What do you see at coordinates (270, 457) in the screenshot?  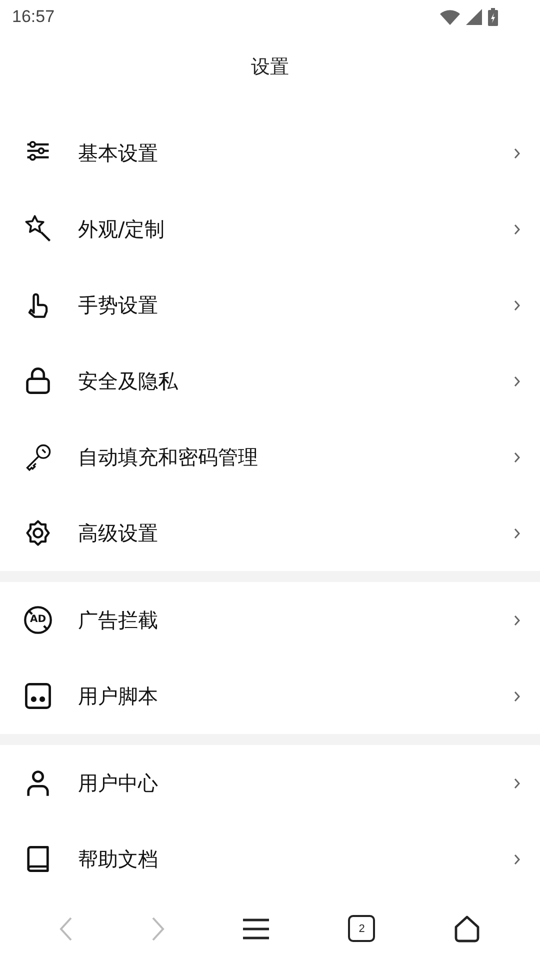 I see `settings-item: 自动填充和密码管理` at bounding box center [270, 457].